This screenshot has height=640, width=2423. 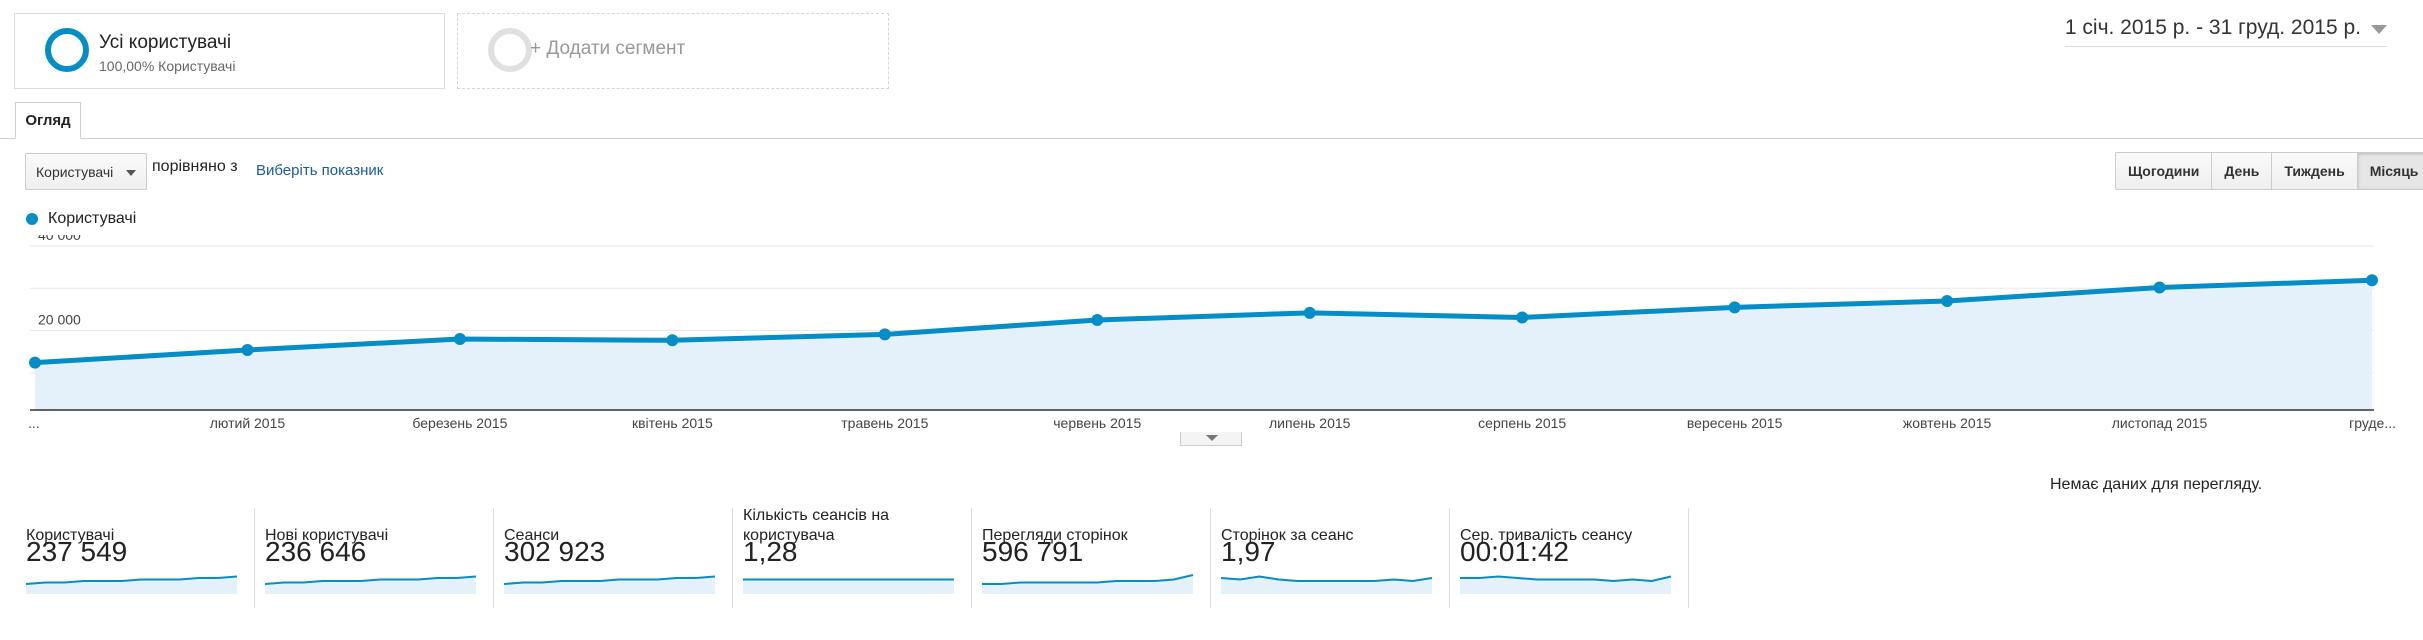 What do you see at coordinates (2160, 423) in the screenshot?
I see `x-tick-label: листопад 2015` at bounding box center [2160, 423].